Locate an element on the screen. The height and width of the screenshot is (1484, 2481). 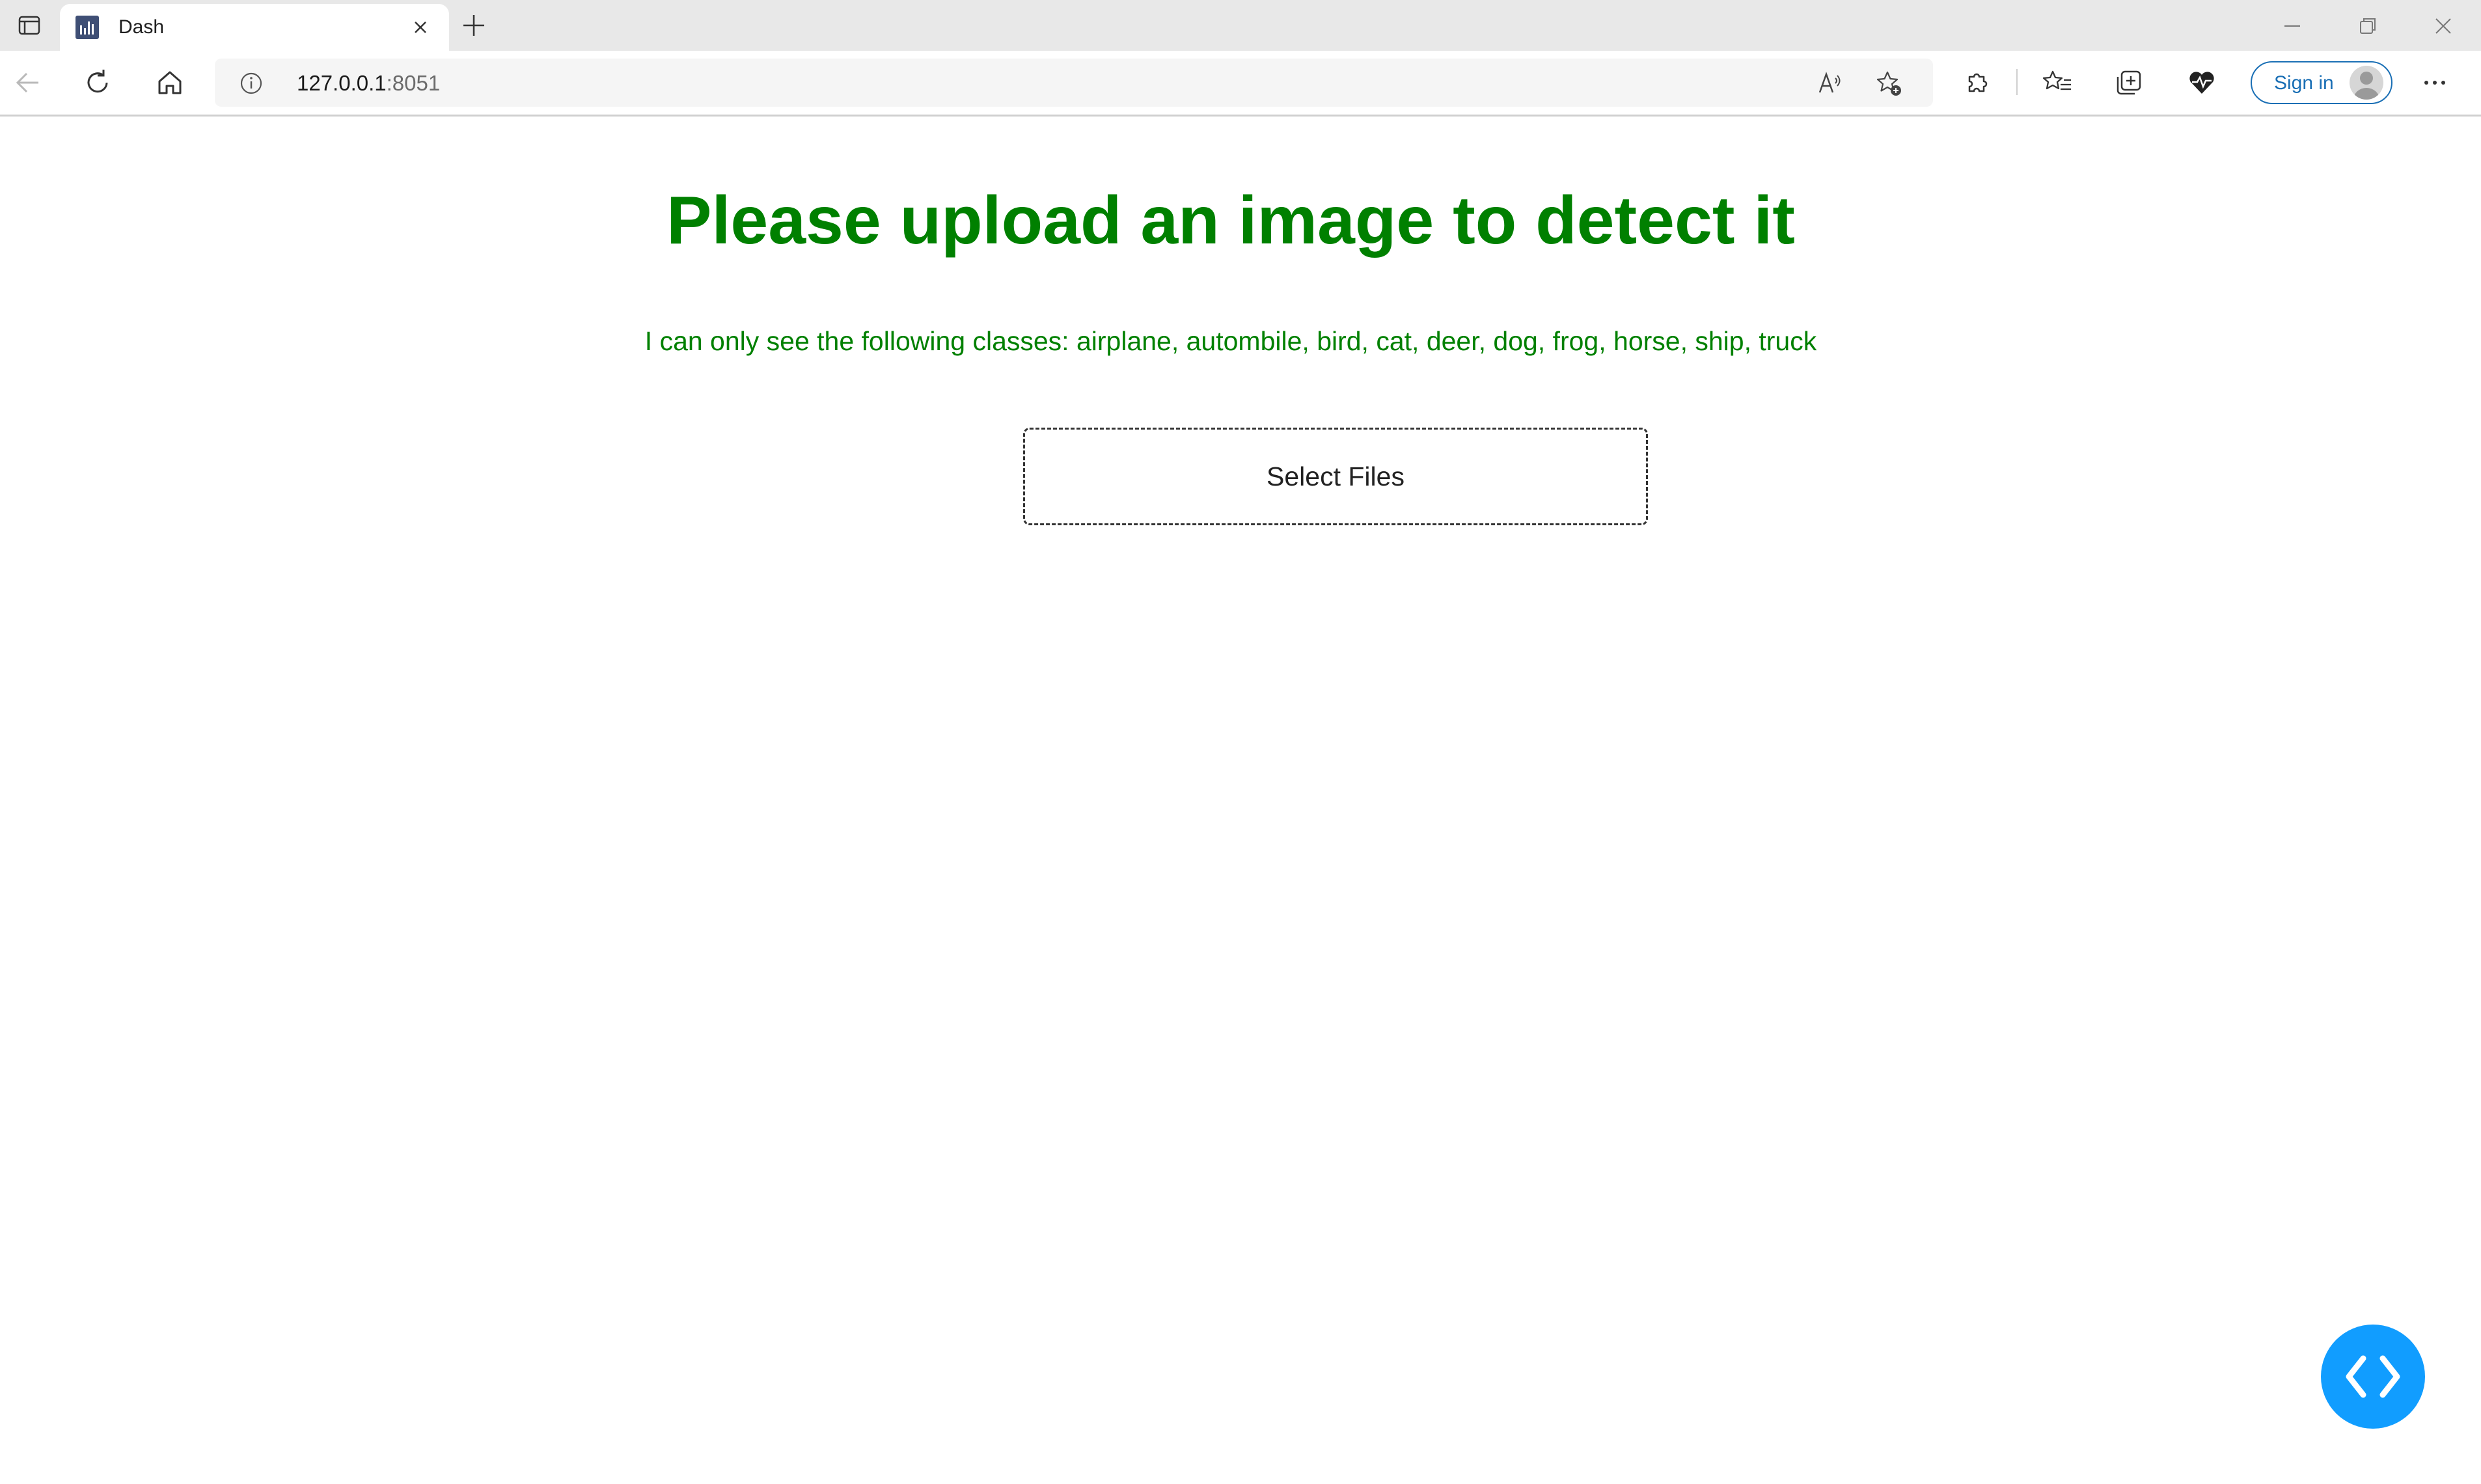
debug-menu-button is located at coordinates (2373, 1377).